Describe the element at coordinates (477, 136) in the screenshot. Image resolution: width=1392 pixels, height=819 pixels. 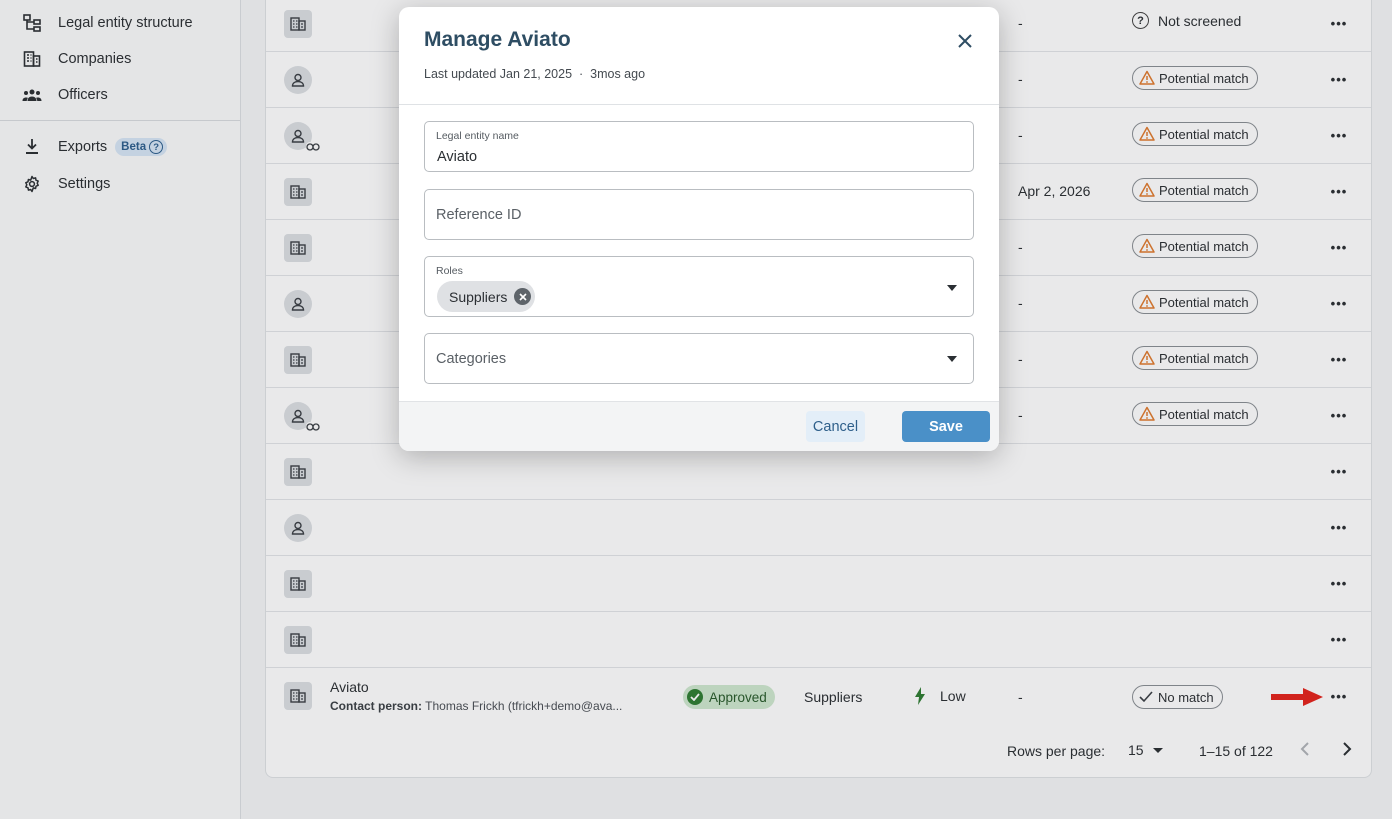
I see `field-label: Legal entity name` at that location.